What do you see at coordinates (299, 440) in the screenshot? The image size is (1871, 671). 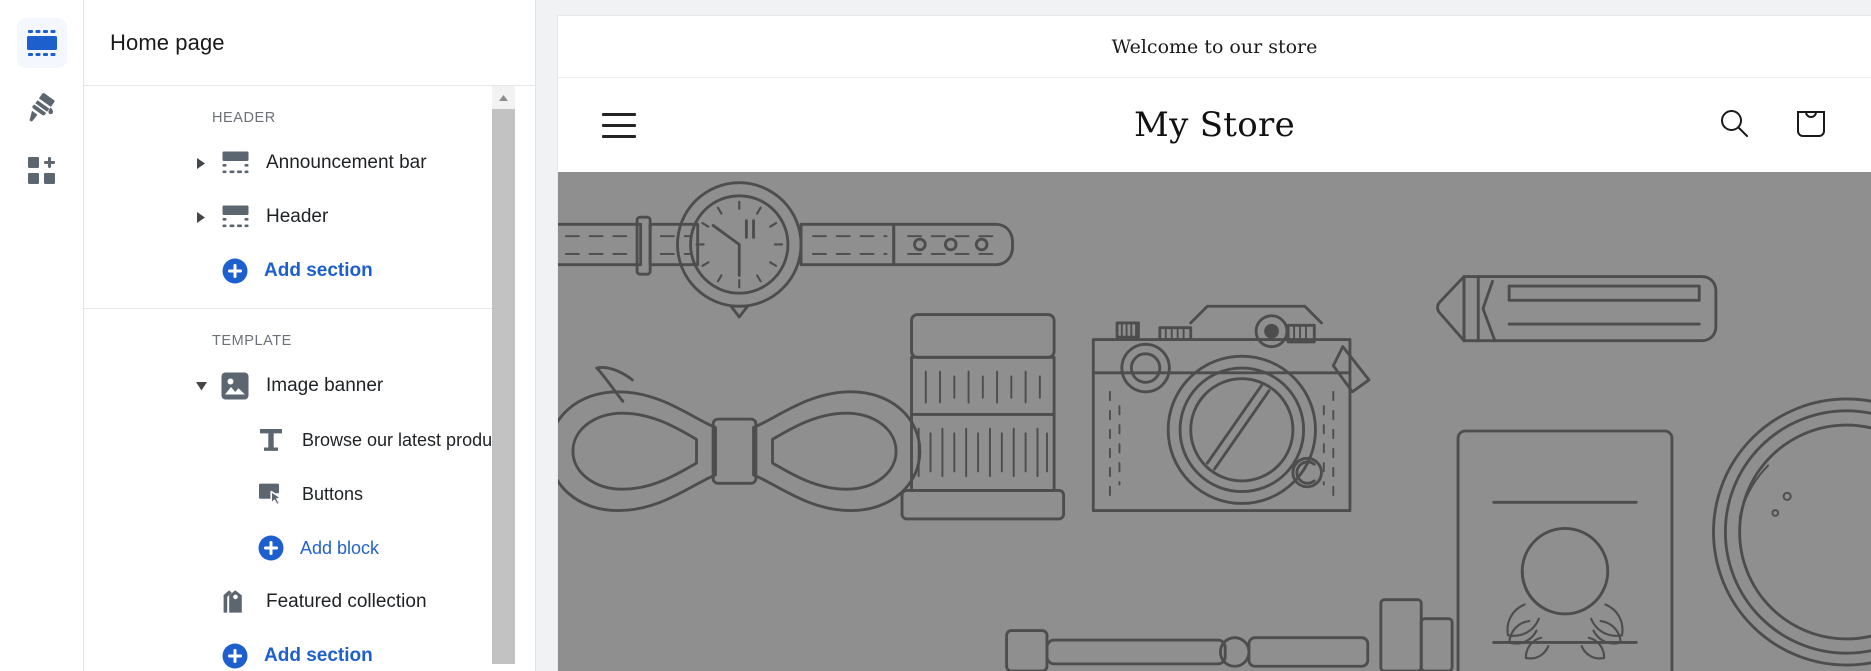 I see `sidebar-block-heading-text: Browse our latest products` at bounding box center [299, 440].